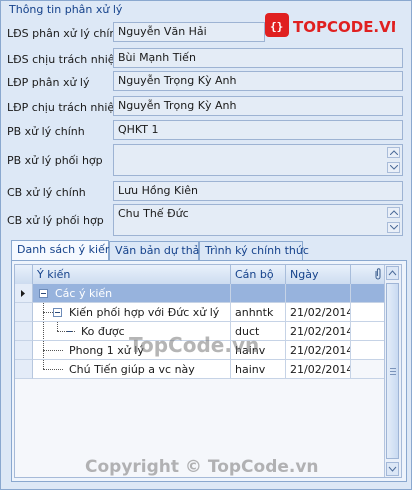  I want to click on header-officer: Cán bộ, so click(258, 274).